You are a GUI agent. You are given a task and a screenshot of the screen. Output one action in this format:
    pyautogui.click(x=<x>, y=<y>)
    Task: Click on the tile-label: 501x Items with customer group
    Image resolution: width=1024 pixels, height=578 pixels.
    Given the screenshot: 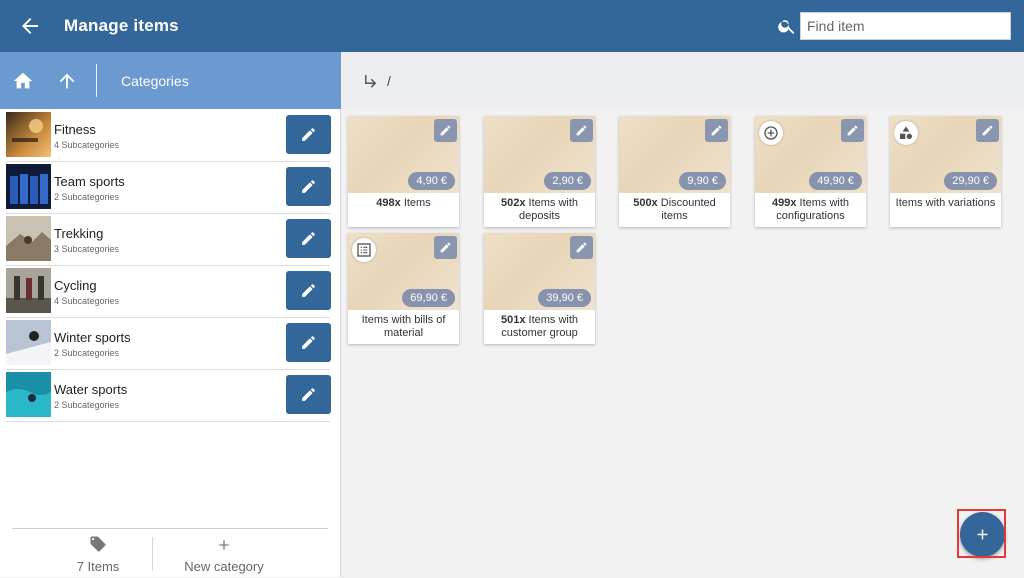 What is the action you would take?
    pyautogui.click(x=539, y=327)
    